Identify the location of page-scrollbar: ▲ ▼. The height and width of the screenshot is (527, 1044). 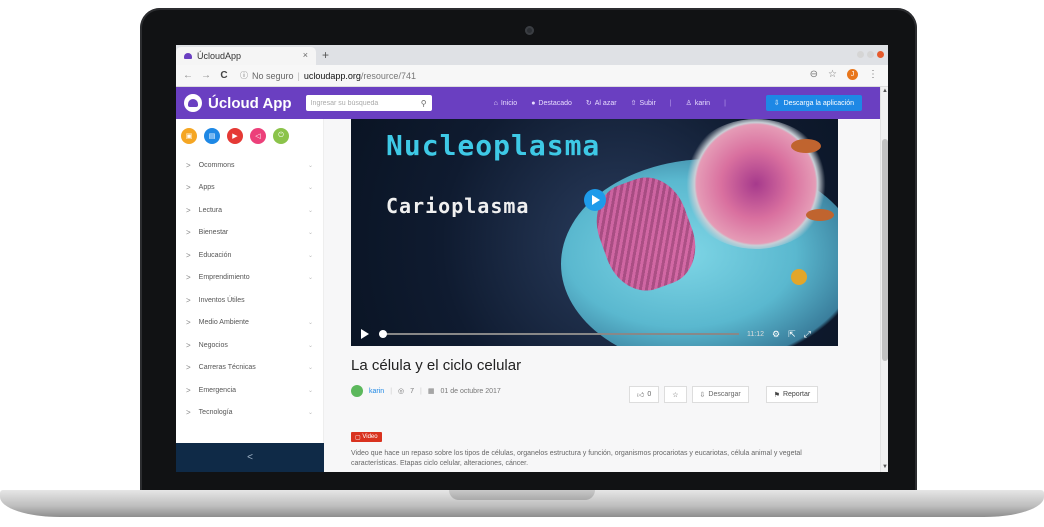
(884, 279).